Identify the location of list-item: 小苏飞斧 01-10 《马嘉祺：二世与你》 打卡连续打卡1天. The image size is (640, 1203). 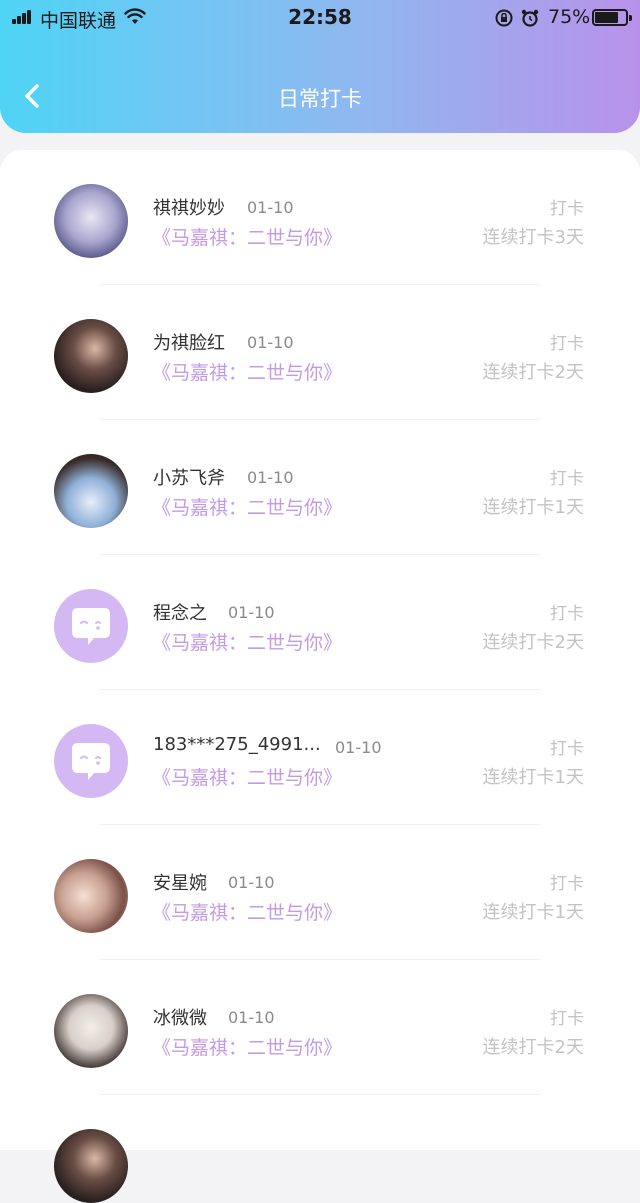
(320, 487).